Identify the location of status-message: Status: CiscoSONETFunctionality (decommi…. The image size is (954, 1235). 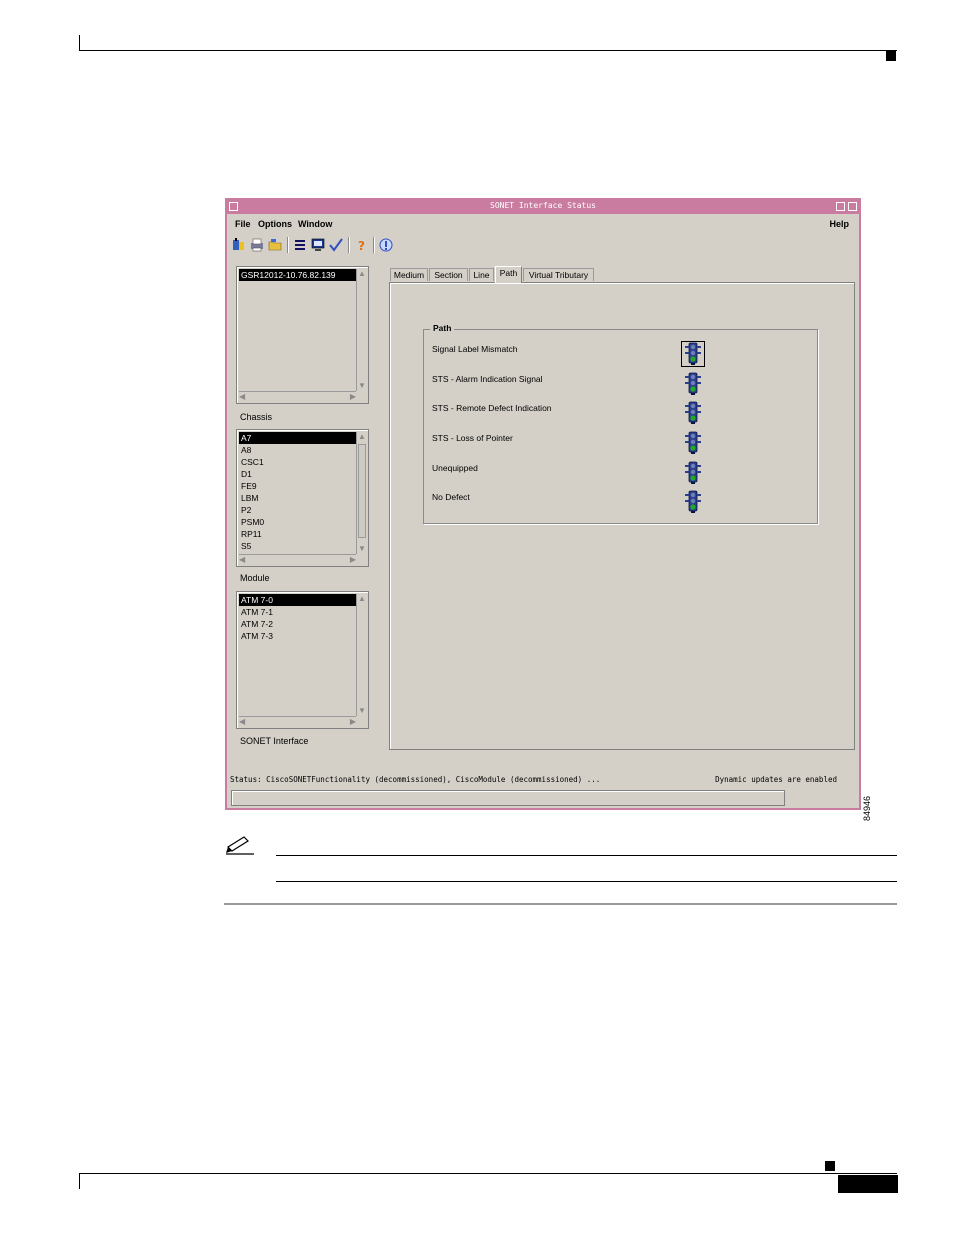
(415, 779).